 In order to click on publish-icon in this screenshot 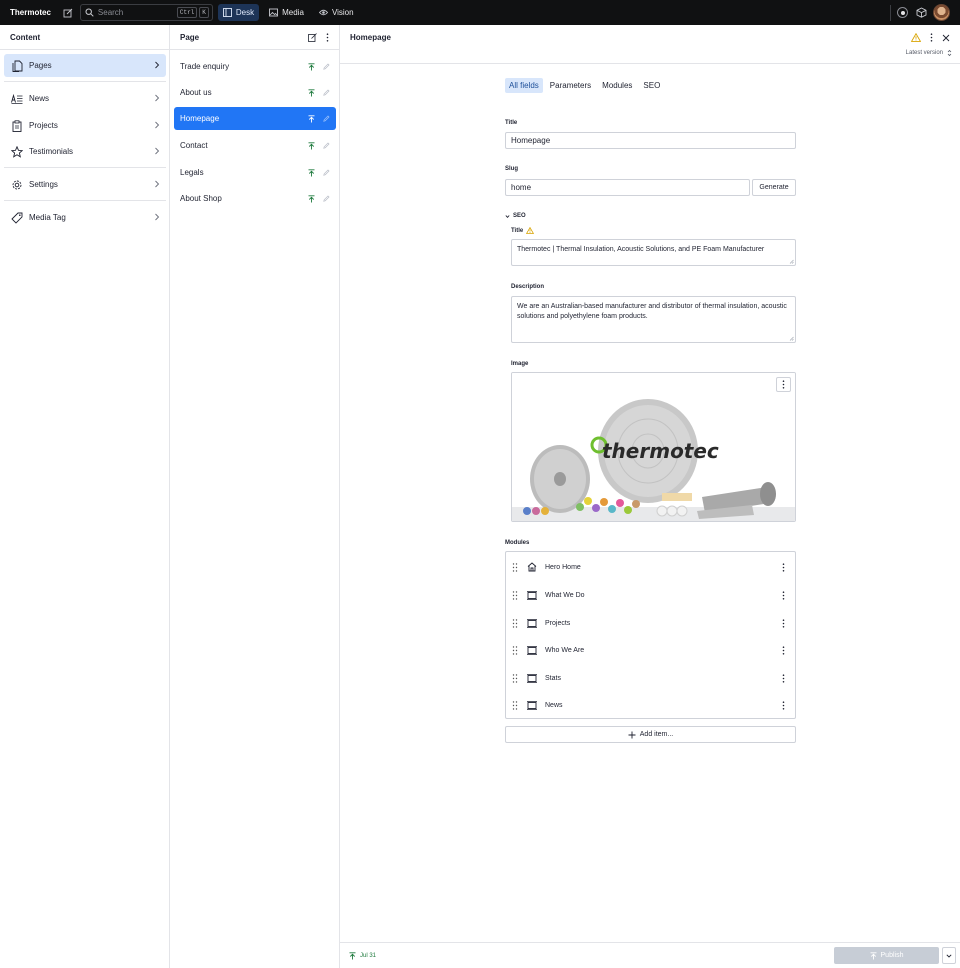, I will do `click(873, 955)`.